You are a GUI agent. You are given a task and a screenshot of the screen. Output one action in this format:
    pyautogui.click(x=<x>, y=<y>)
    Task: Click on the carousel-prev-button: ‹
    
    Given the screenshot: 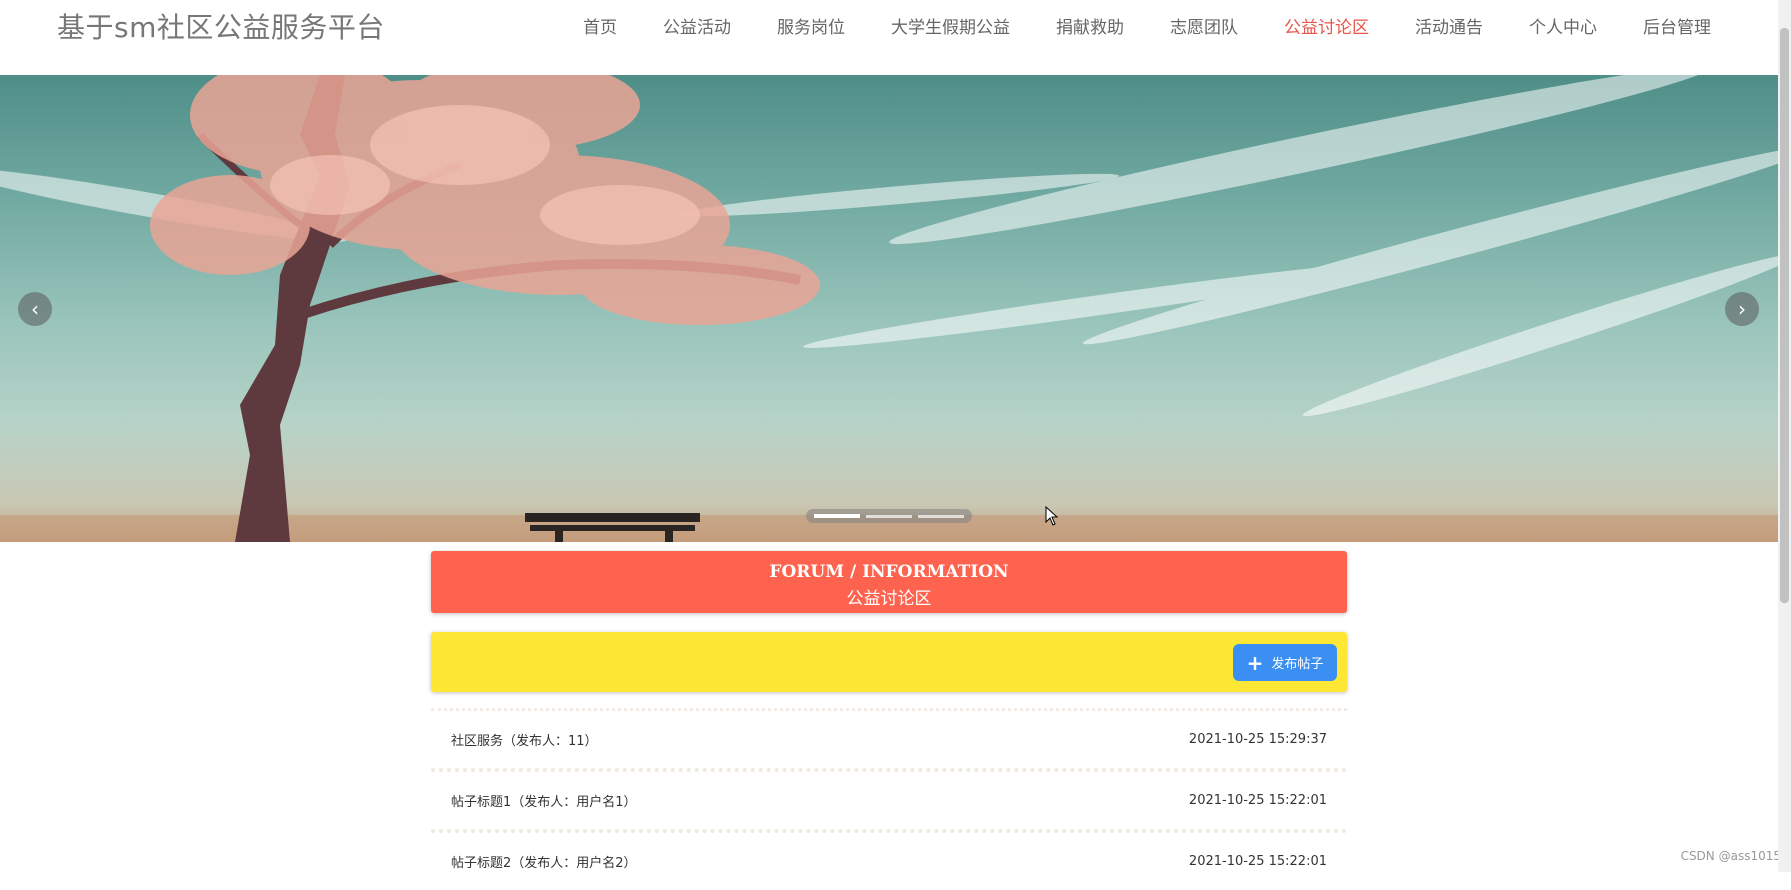 What is the action you would take?
    pyautogui.click(x=35, y=309)
    